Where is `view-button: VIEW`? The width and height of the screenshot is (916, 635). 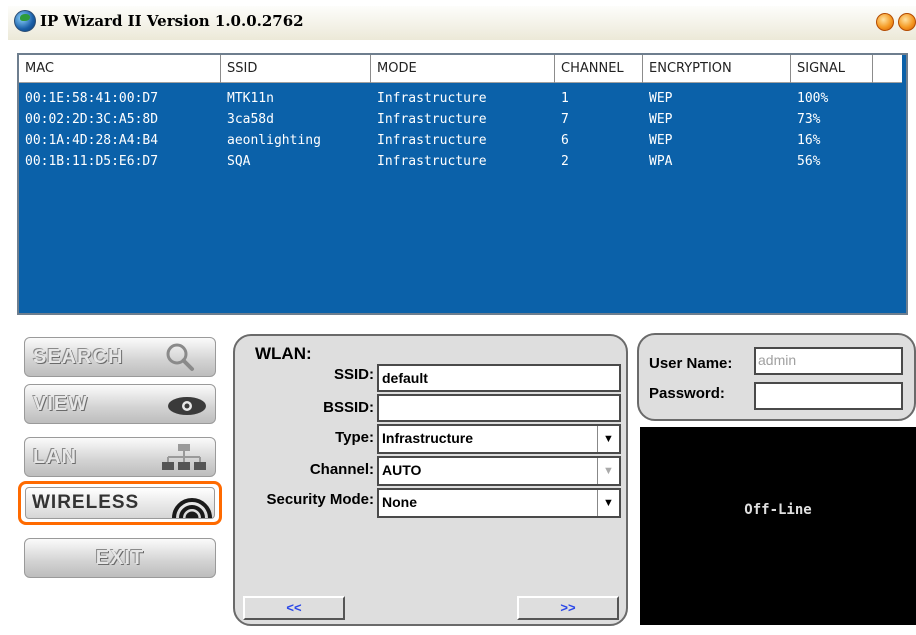
view-button: VIEW is located at coordinates (120, 404).